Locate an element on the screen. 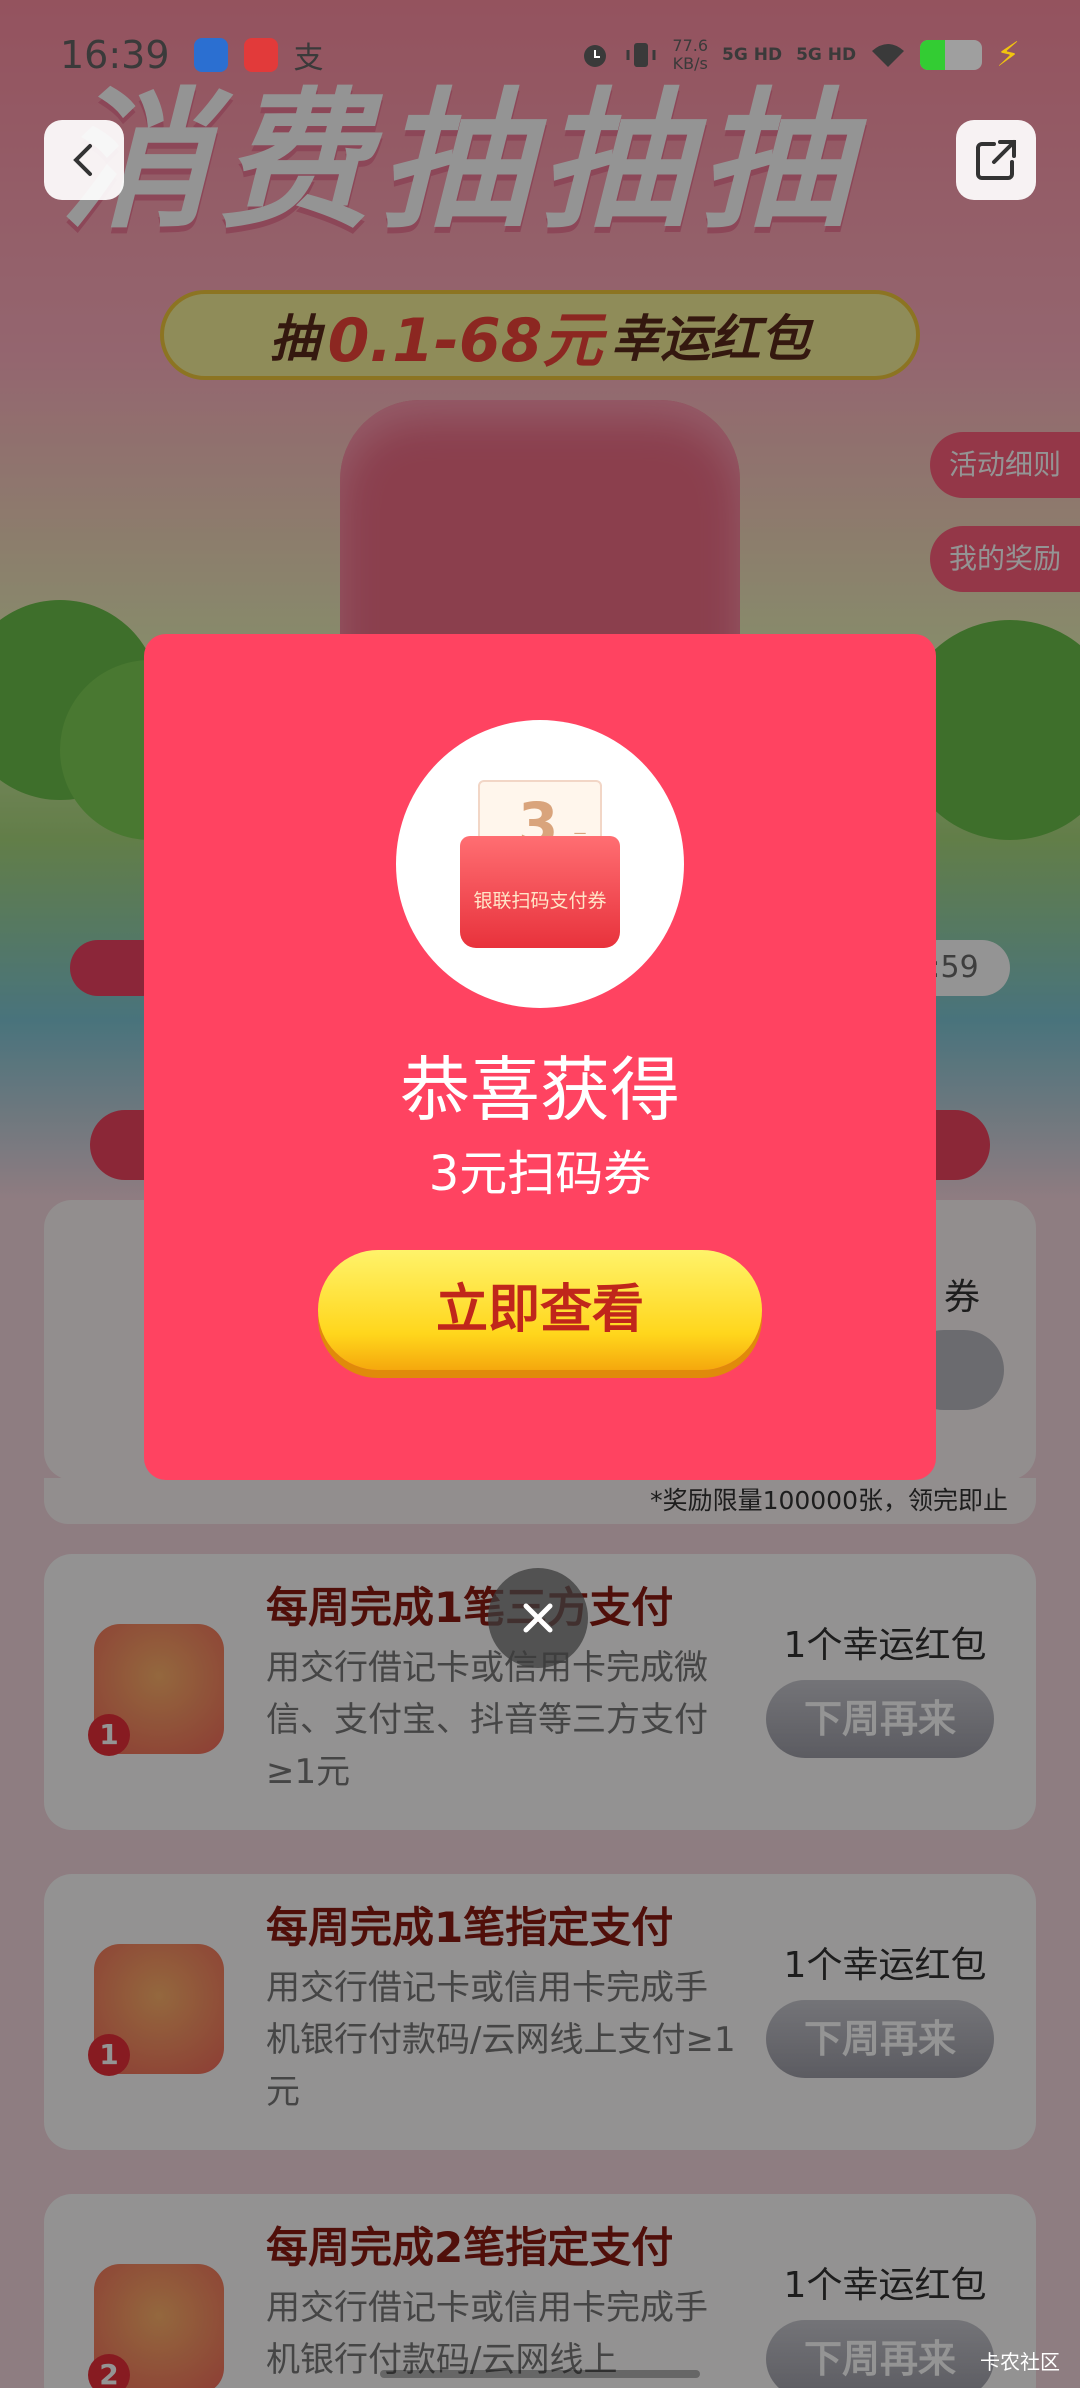 This screenshot has height=2388, width=1080. close-modal-button is located at coordinates (538, 1618).